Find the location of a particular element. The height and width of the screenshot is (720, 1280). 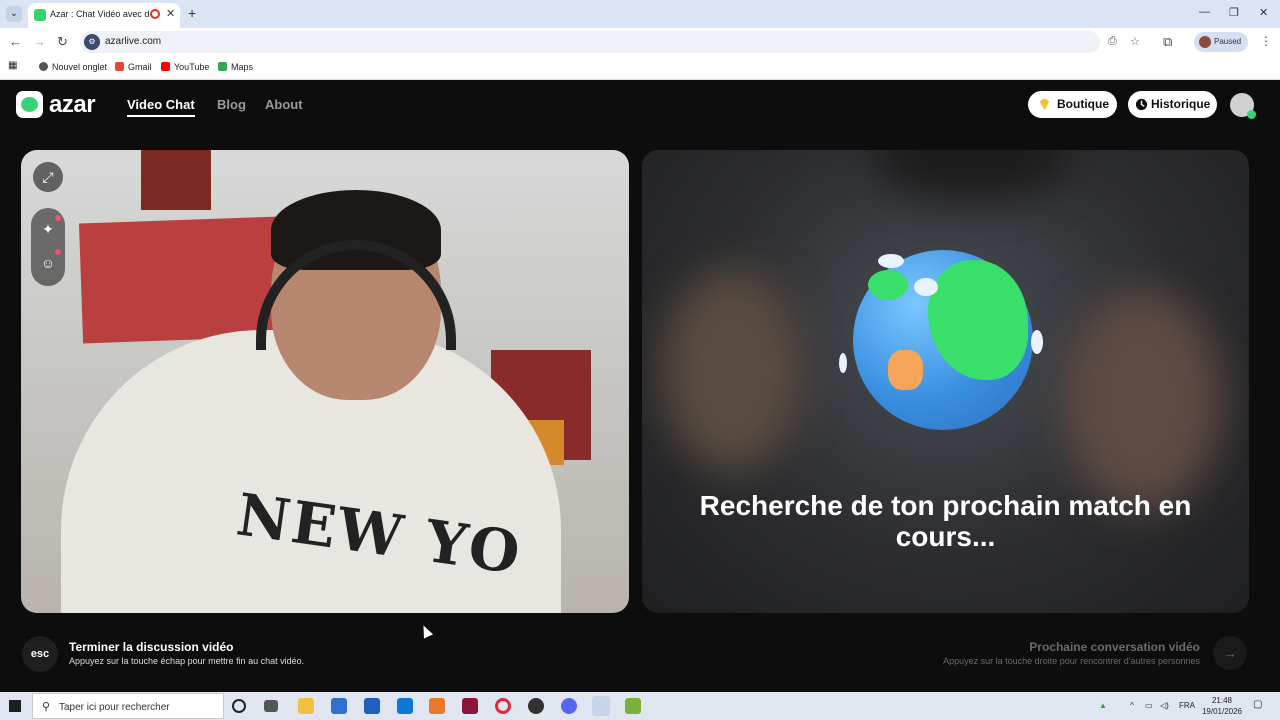

outlook-icon is located at coordinates (405, 706).